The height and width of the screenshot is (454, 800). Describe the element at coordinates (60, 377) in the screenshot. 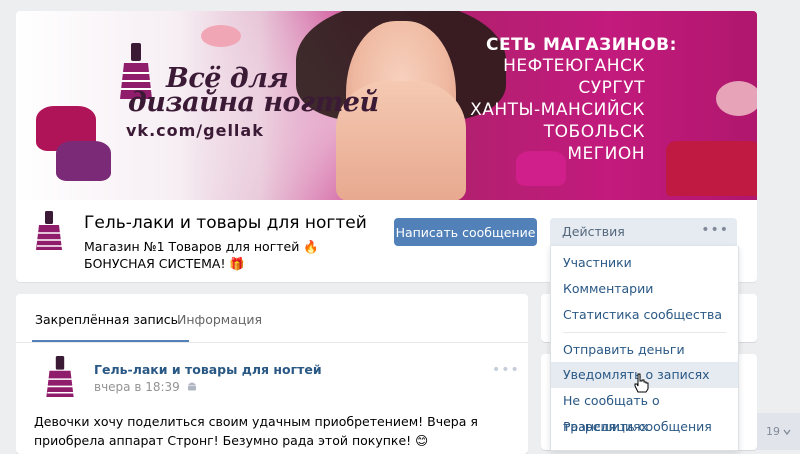

I see `post-author-avatar` at that location.